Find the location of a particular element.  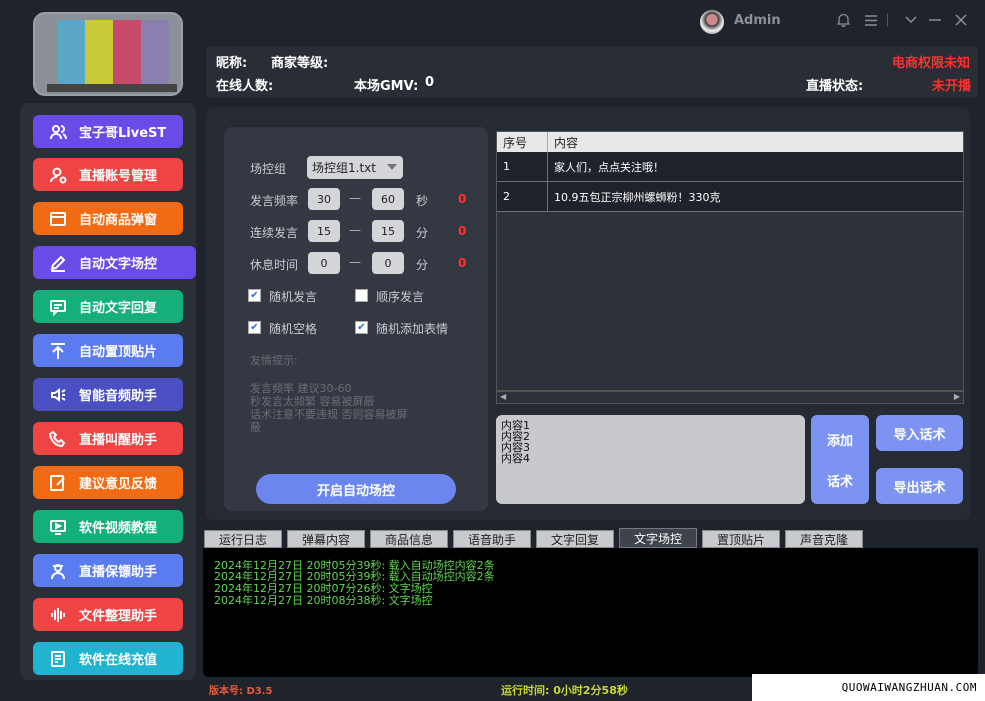

sidebar-item: 智能音频助手 is located at coordinates (108, 394).